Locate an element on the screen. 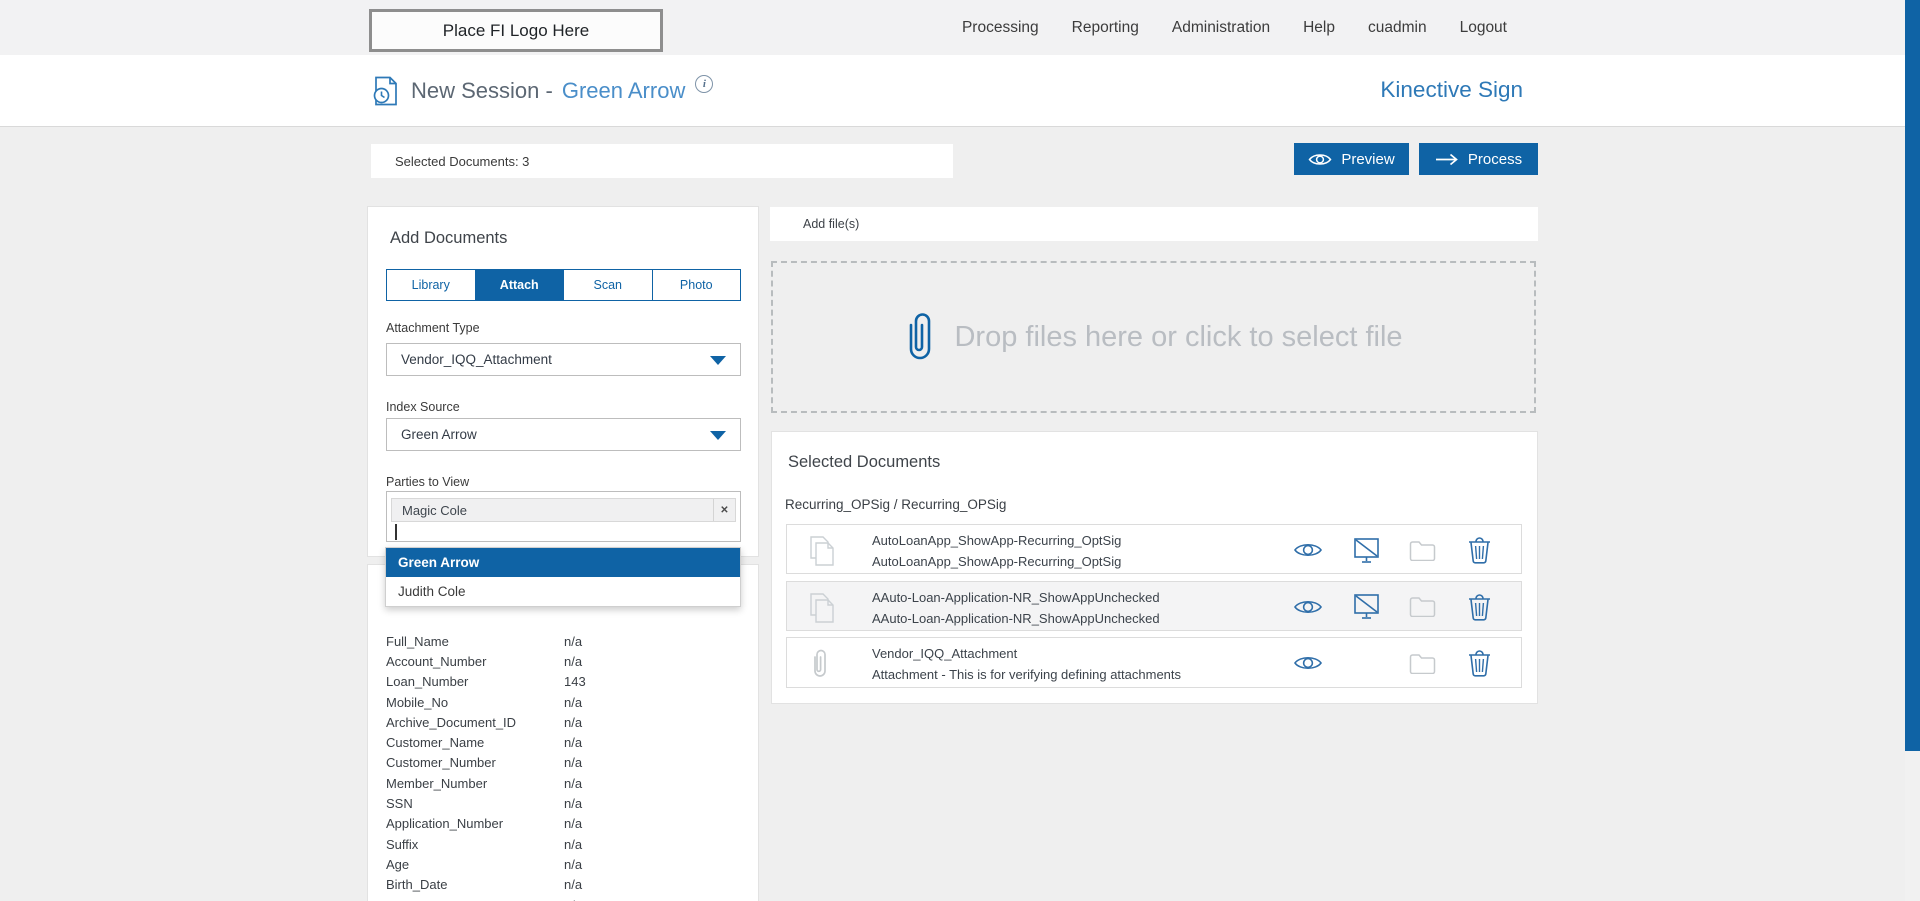  scrollbar-thumb is located at coordinates (1912, 375).